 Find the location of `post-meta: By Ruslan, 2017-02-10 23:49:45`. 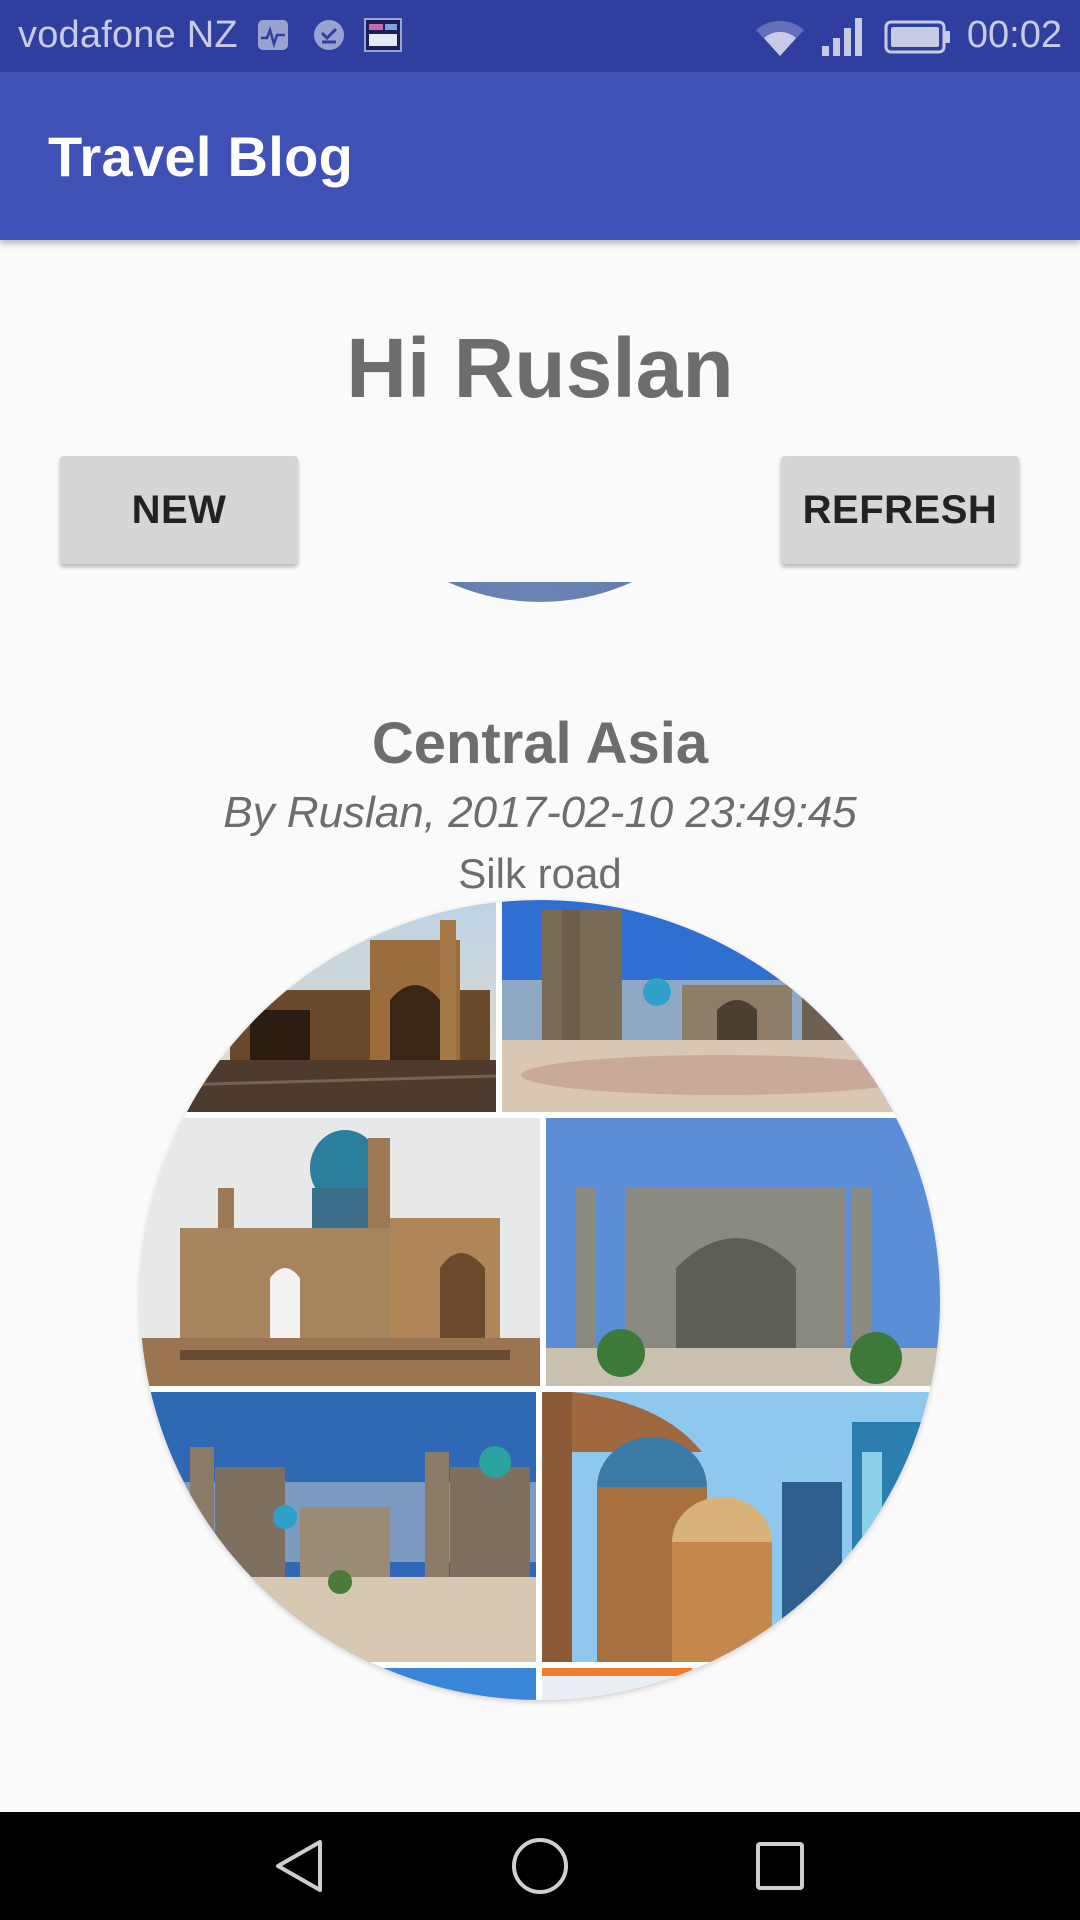

post-meta: By Ruslan, 2017-02-10 23:49:45 is located at coordinates (540, 812).